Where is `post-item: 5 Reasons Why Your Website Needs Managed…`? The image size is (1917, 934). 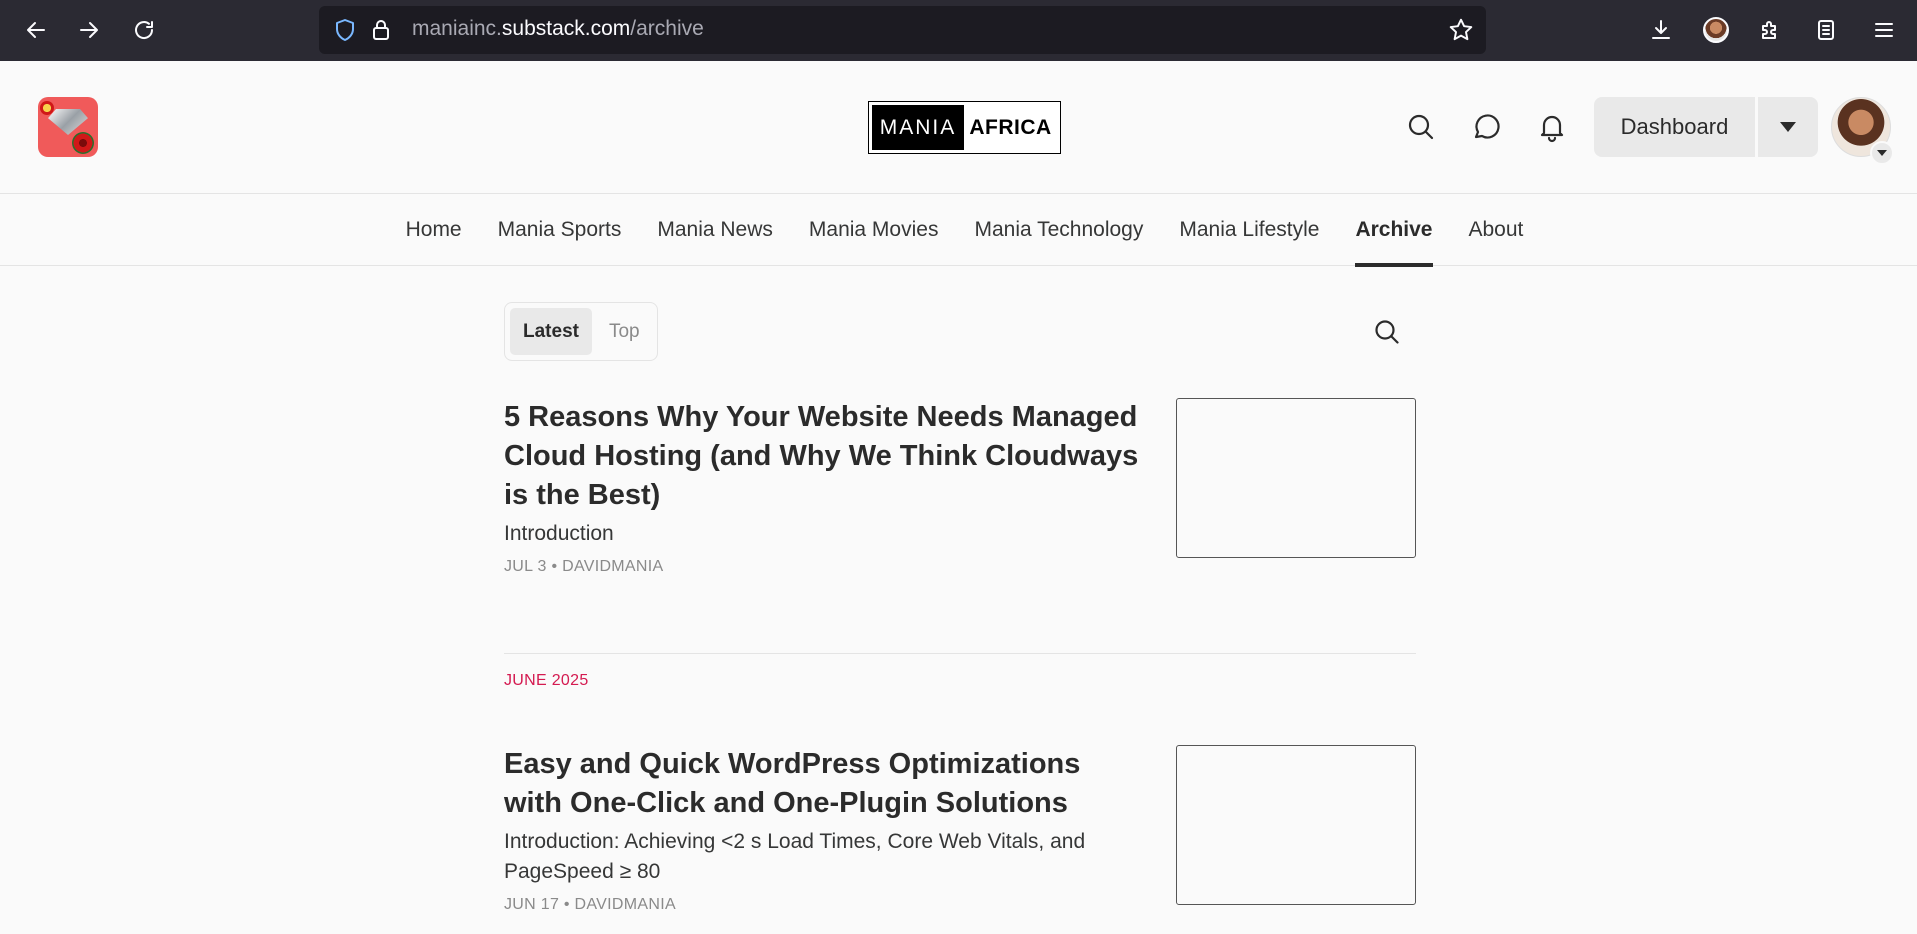
post-item: 5 Reasons Why Your Website Needs Managed… is located at coordinates (960, 487).